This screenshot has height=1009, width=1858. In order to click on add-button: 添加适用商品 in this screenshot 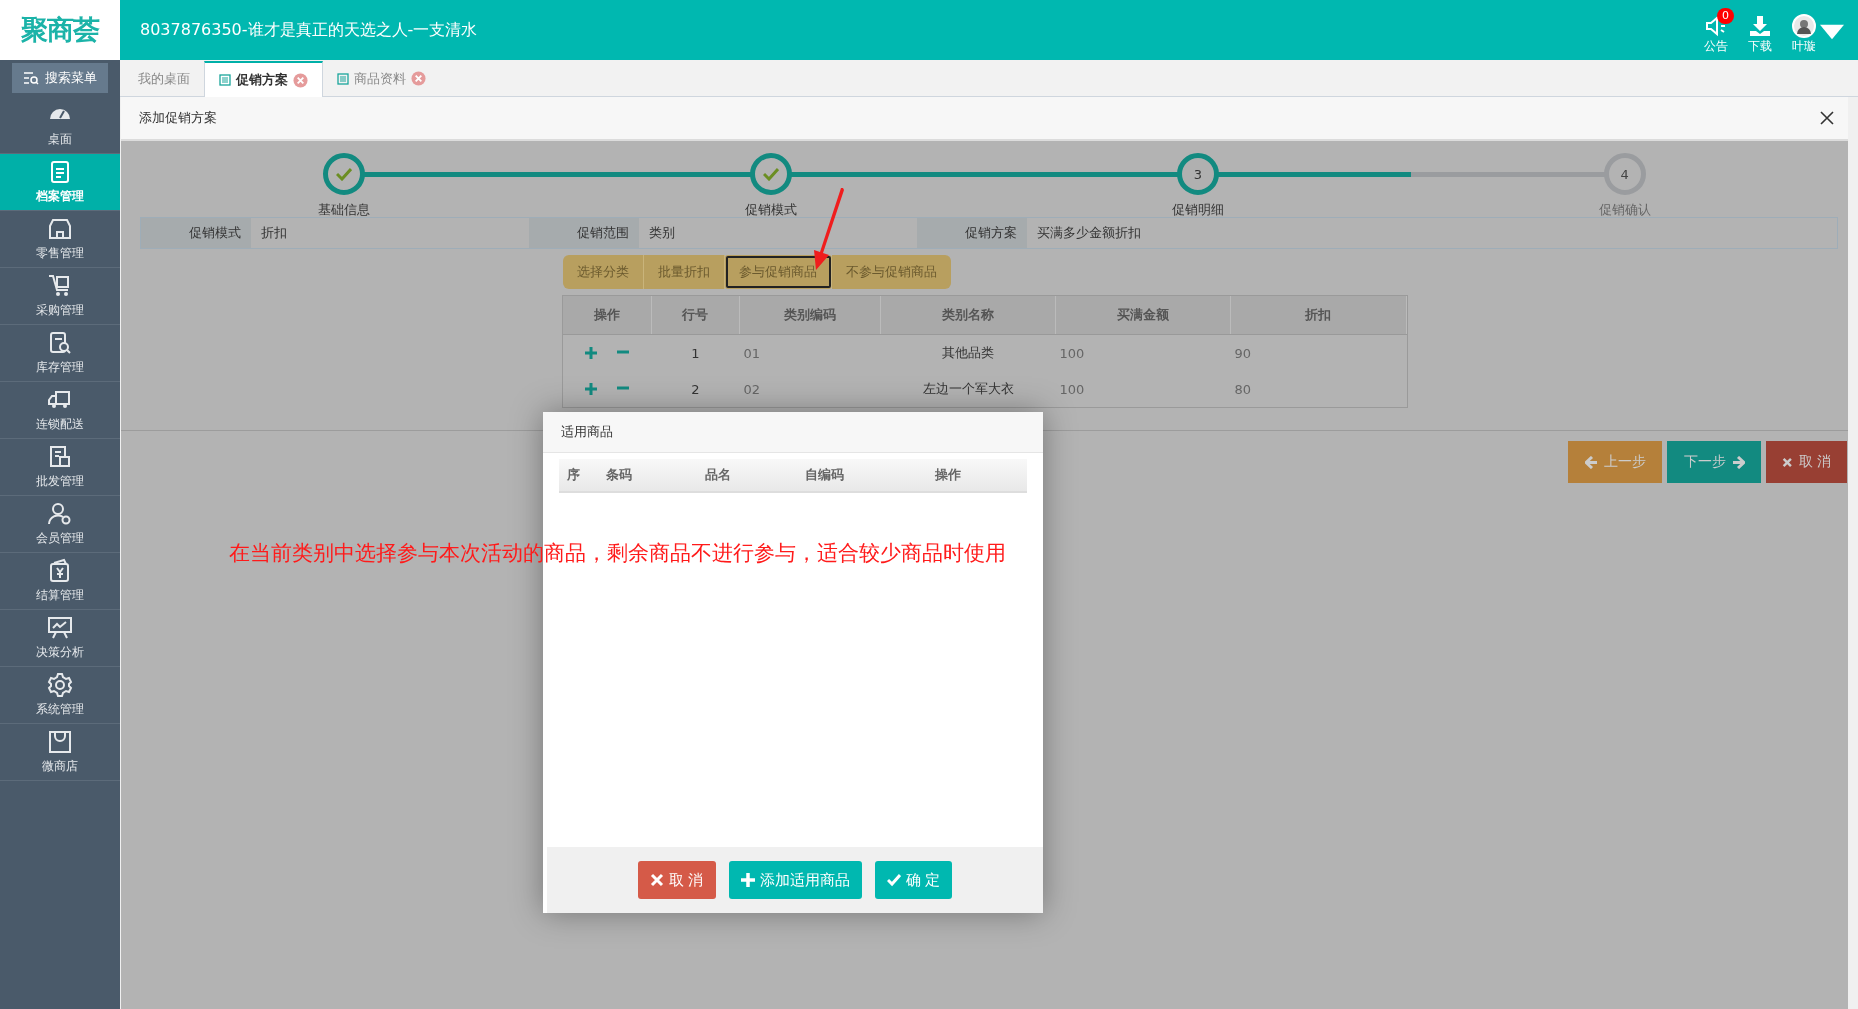, I will do `click(795, 880)`.